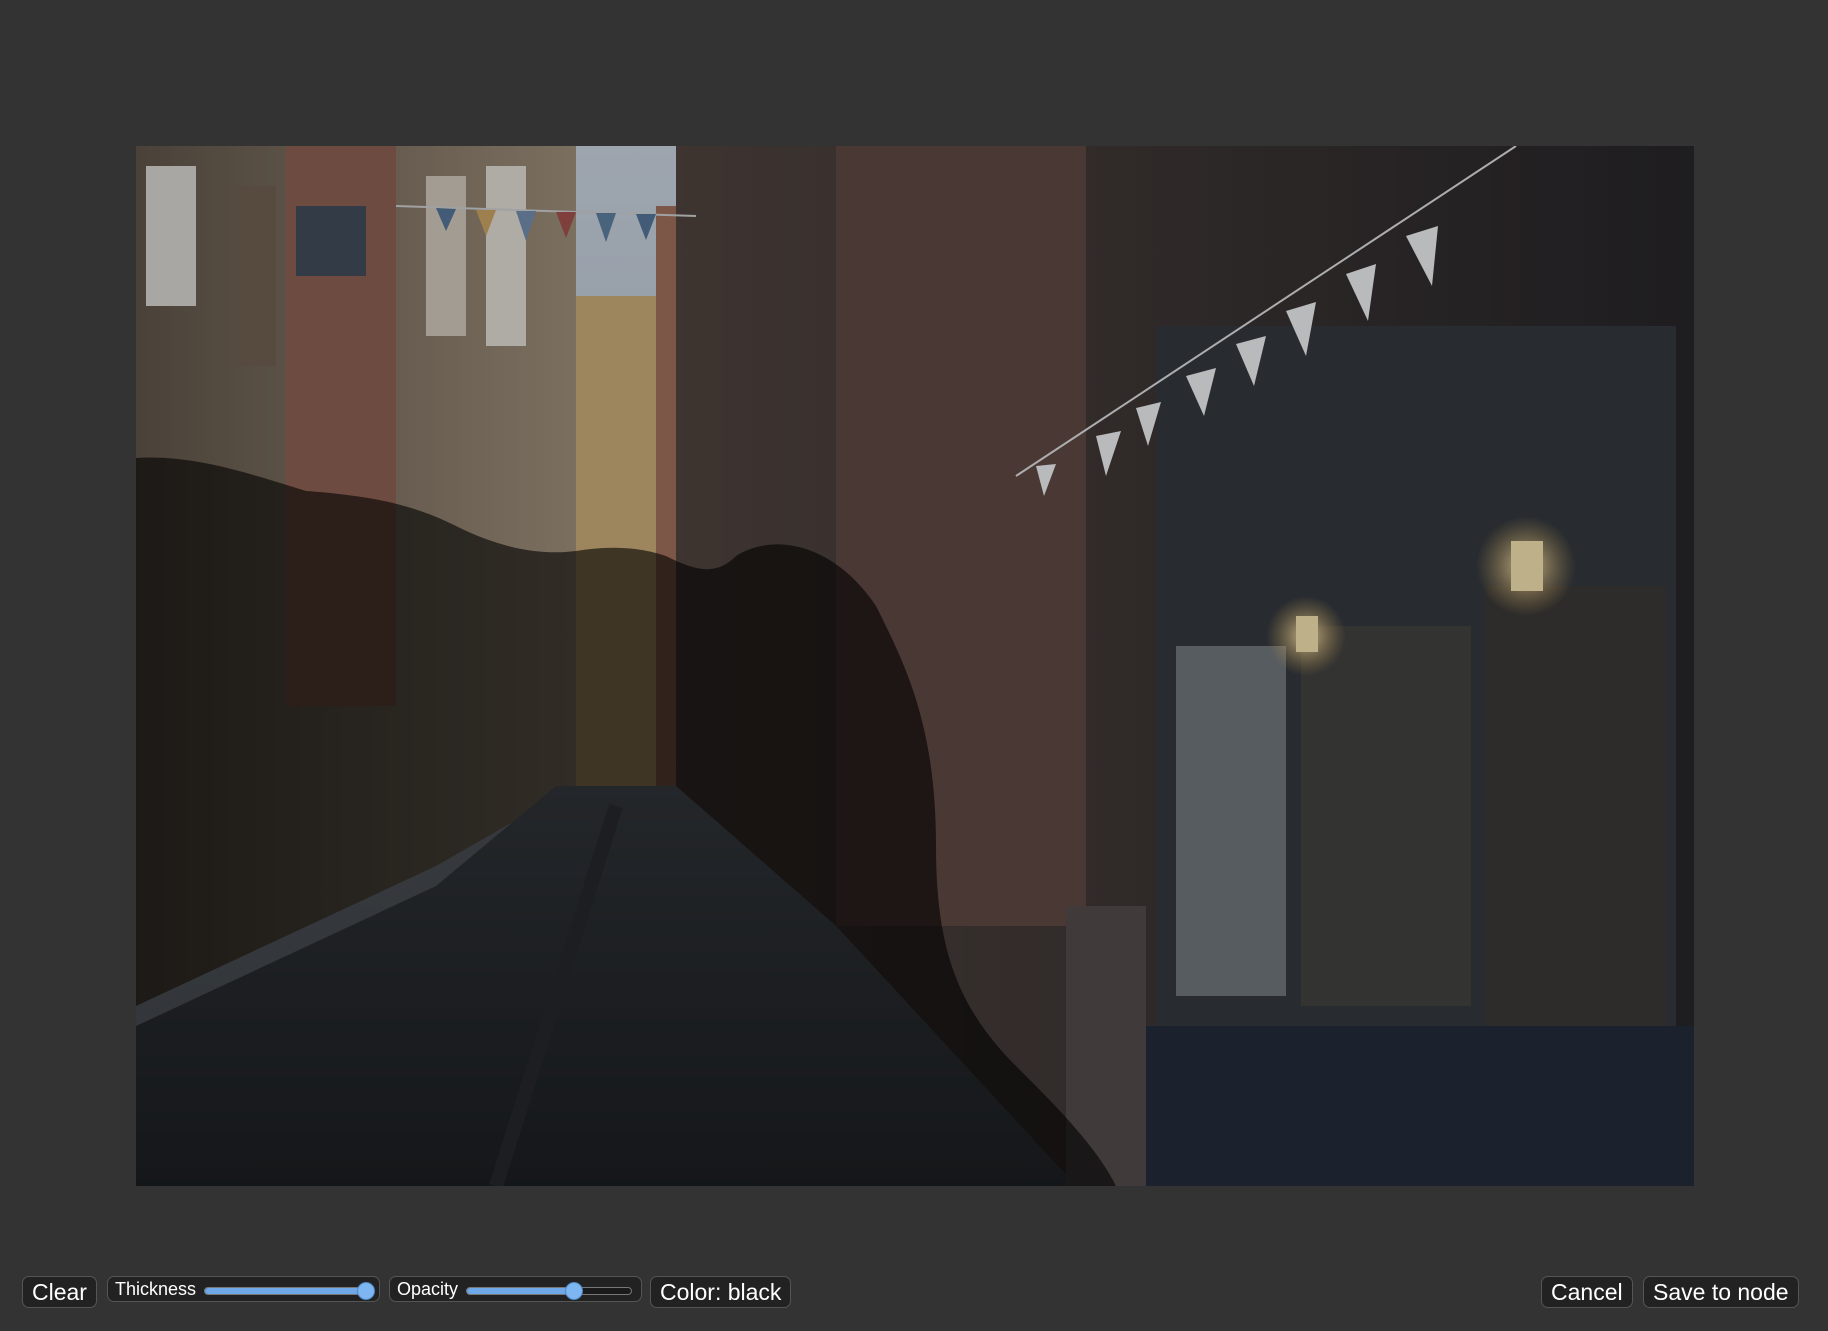 Image resolution: width=1828 pixels, height=1331 pixels. I want to click on thickness-slider, so click(289, 1291).